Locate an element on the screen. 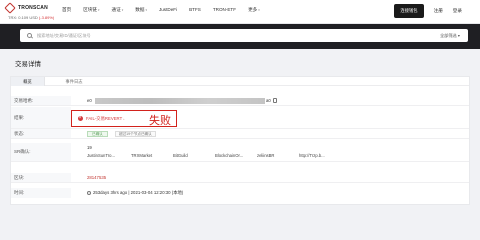  hash-suffix: a0 is located at coordinates (268, 100).